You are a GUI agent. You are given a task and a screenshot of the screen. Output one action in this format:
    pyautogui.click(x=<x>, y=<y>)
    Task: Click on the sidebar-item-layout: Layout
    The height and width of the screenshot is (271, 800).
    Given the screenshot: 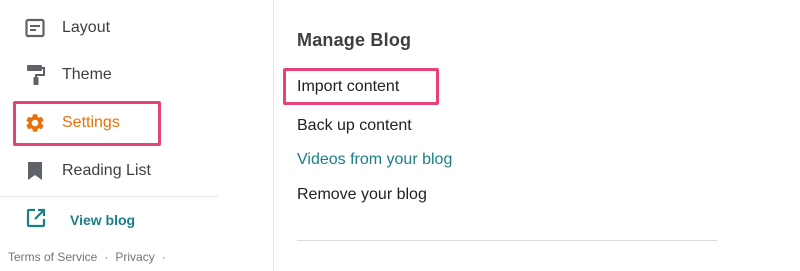 What is the action you would take?
    pyautogui.click(x=67, y=28)
    